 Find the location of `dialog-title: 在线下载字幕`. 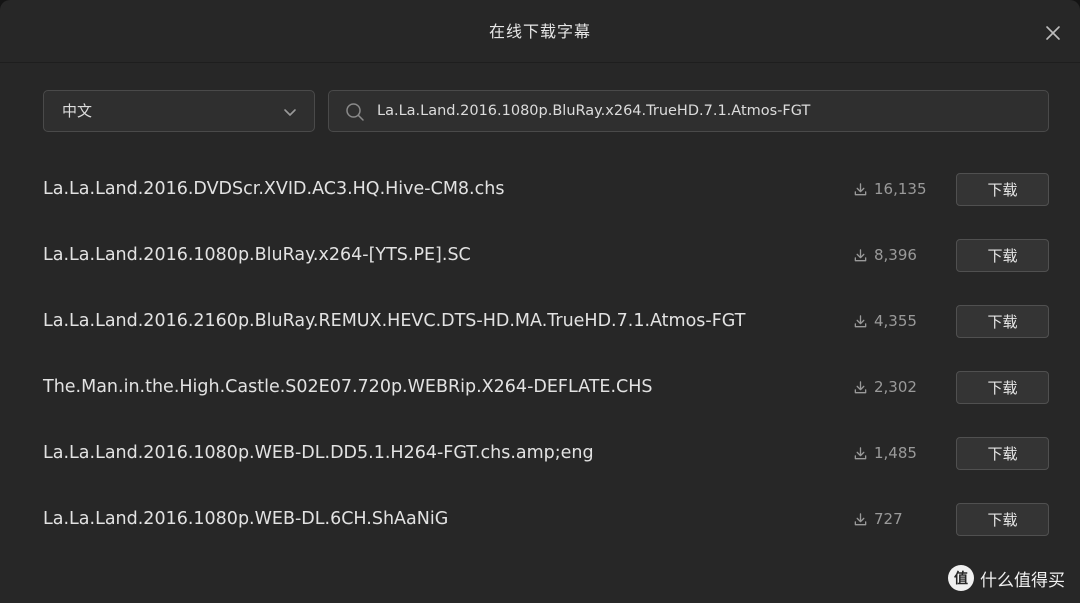

dialog-title: 在线下载字幕 is located at coordinates (539, 31).